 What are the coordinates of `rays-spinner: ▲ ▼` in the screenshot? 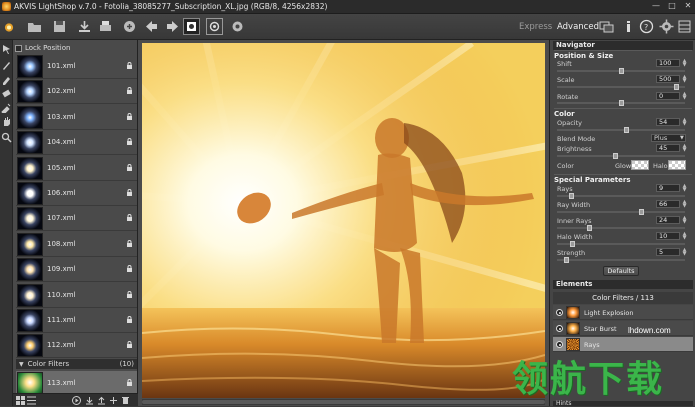 It's located at (684, 188).